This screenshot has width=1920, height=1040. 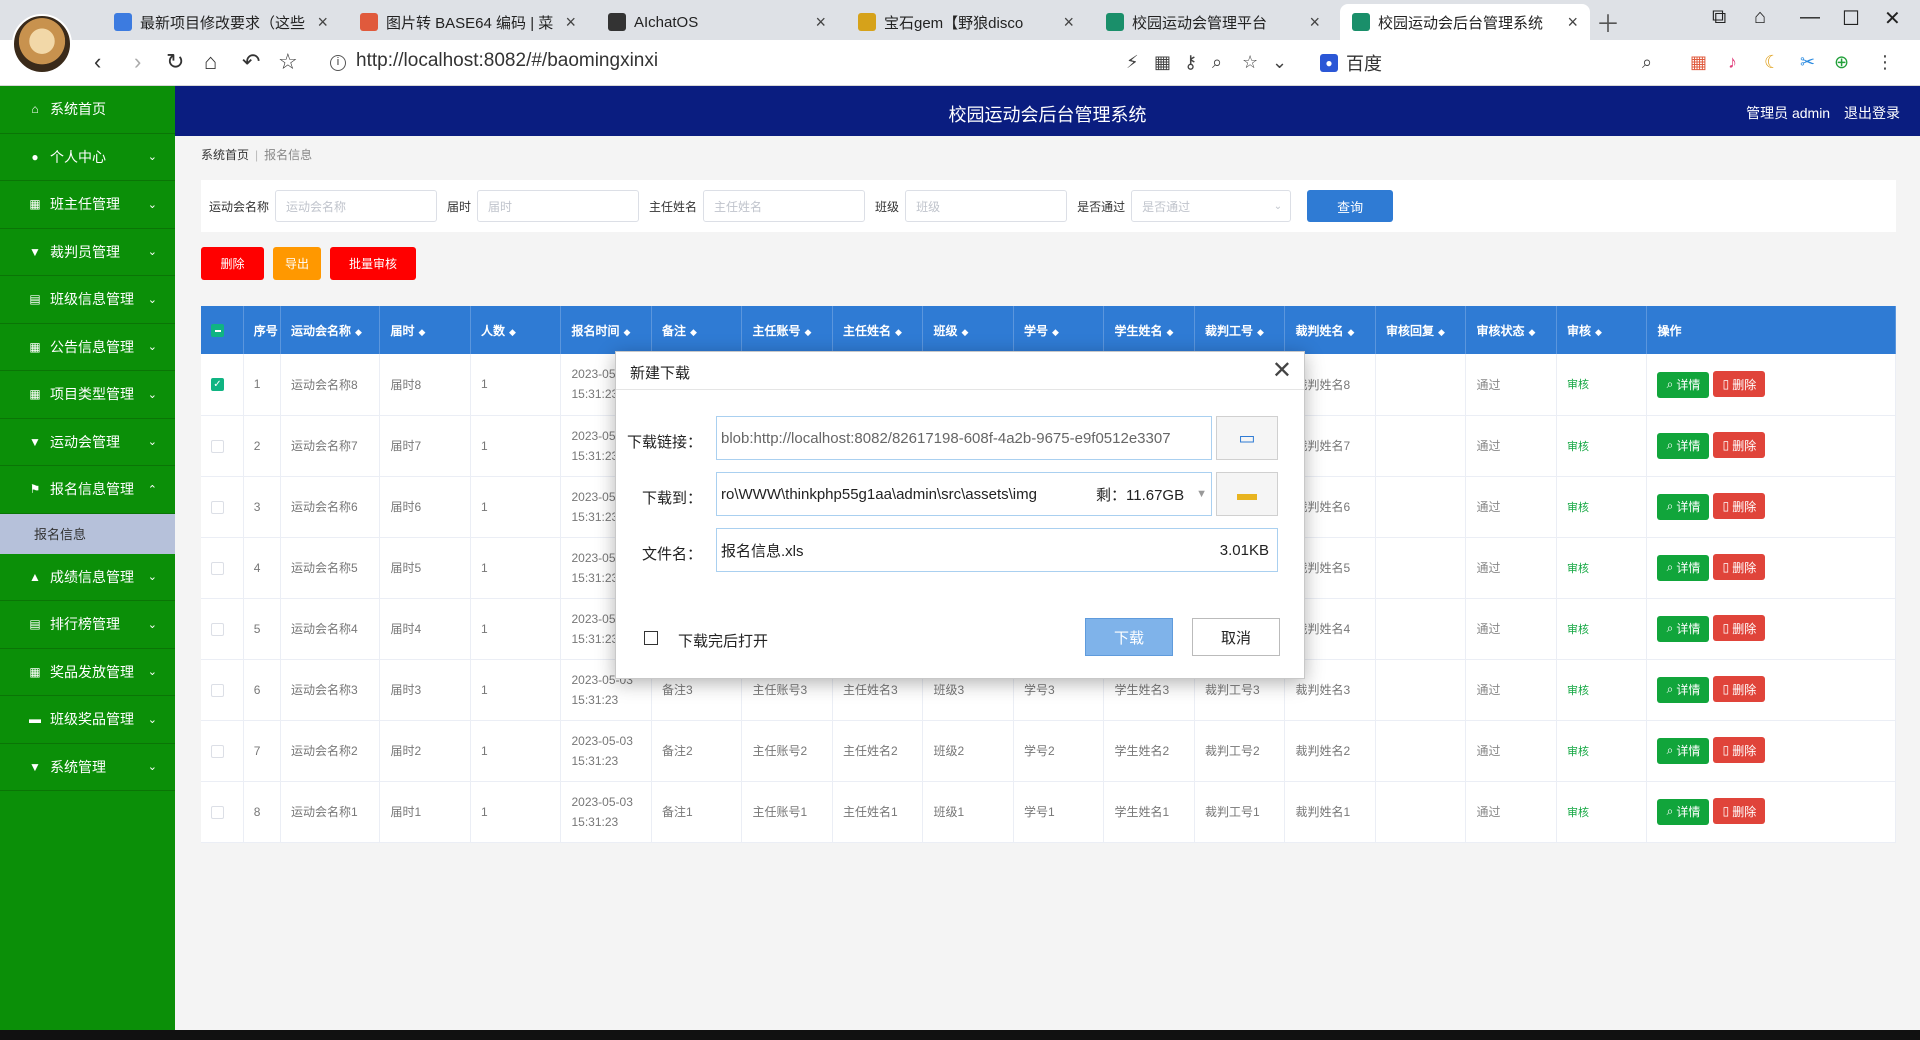 I want to click on window-menu-icon: ⧉, so click(x=1719, y=17).